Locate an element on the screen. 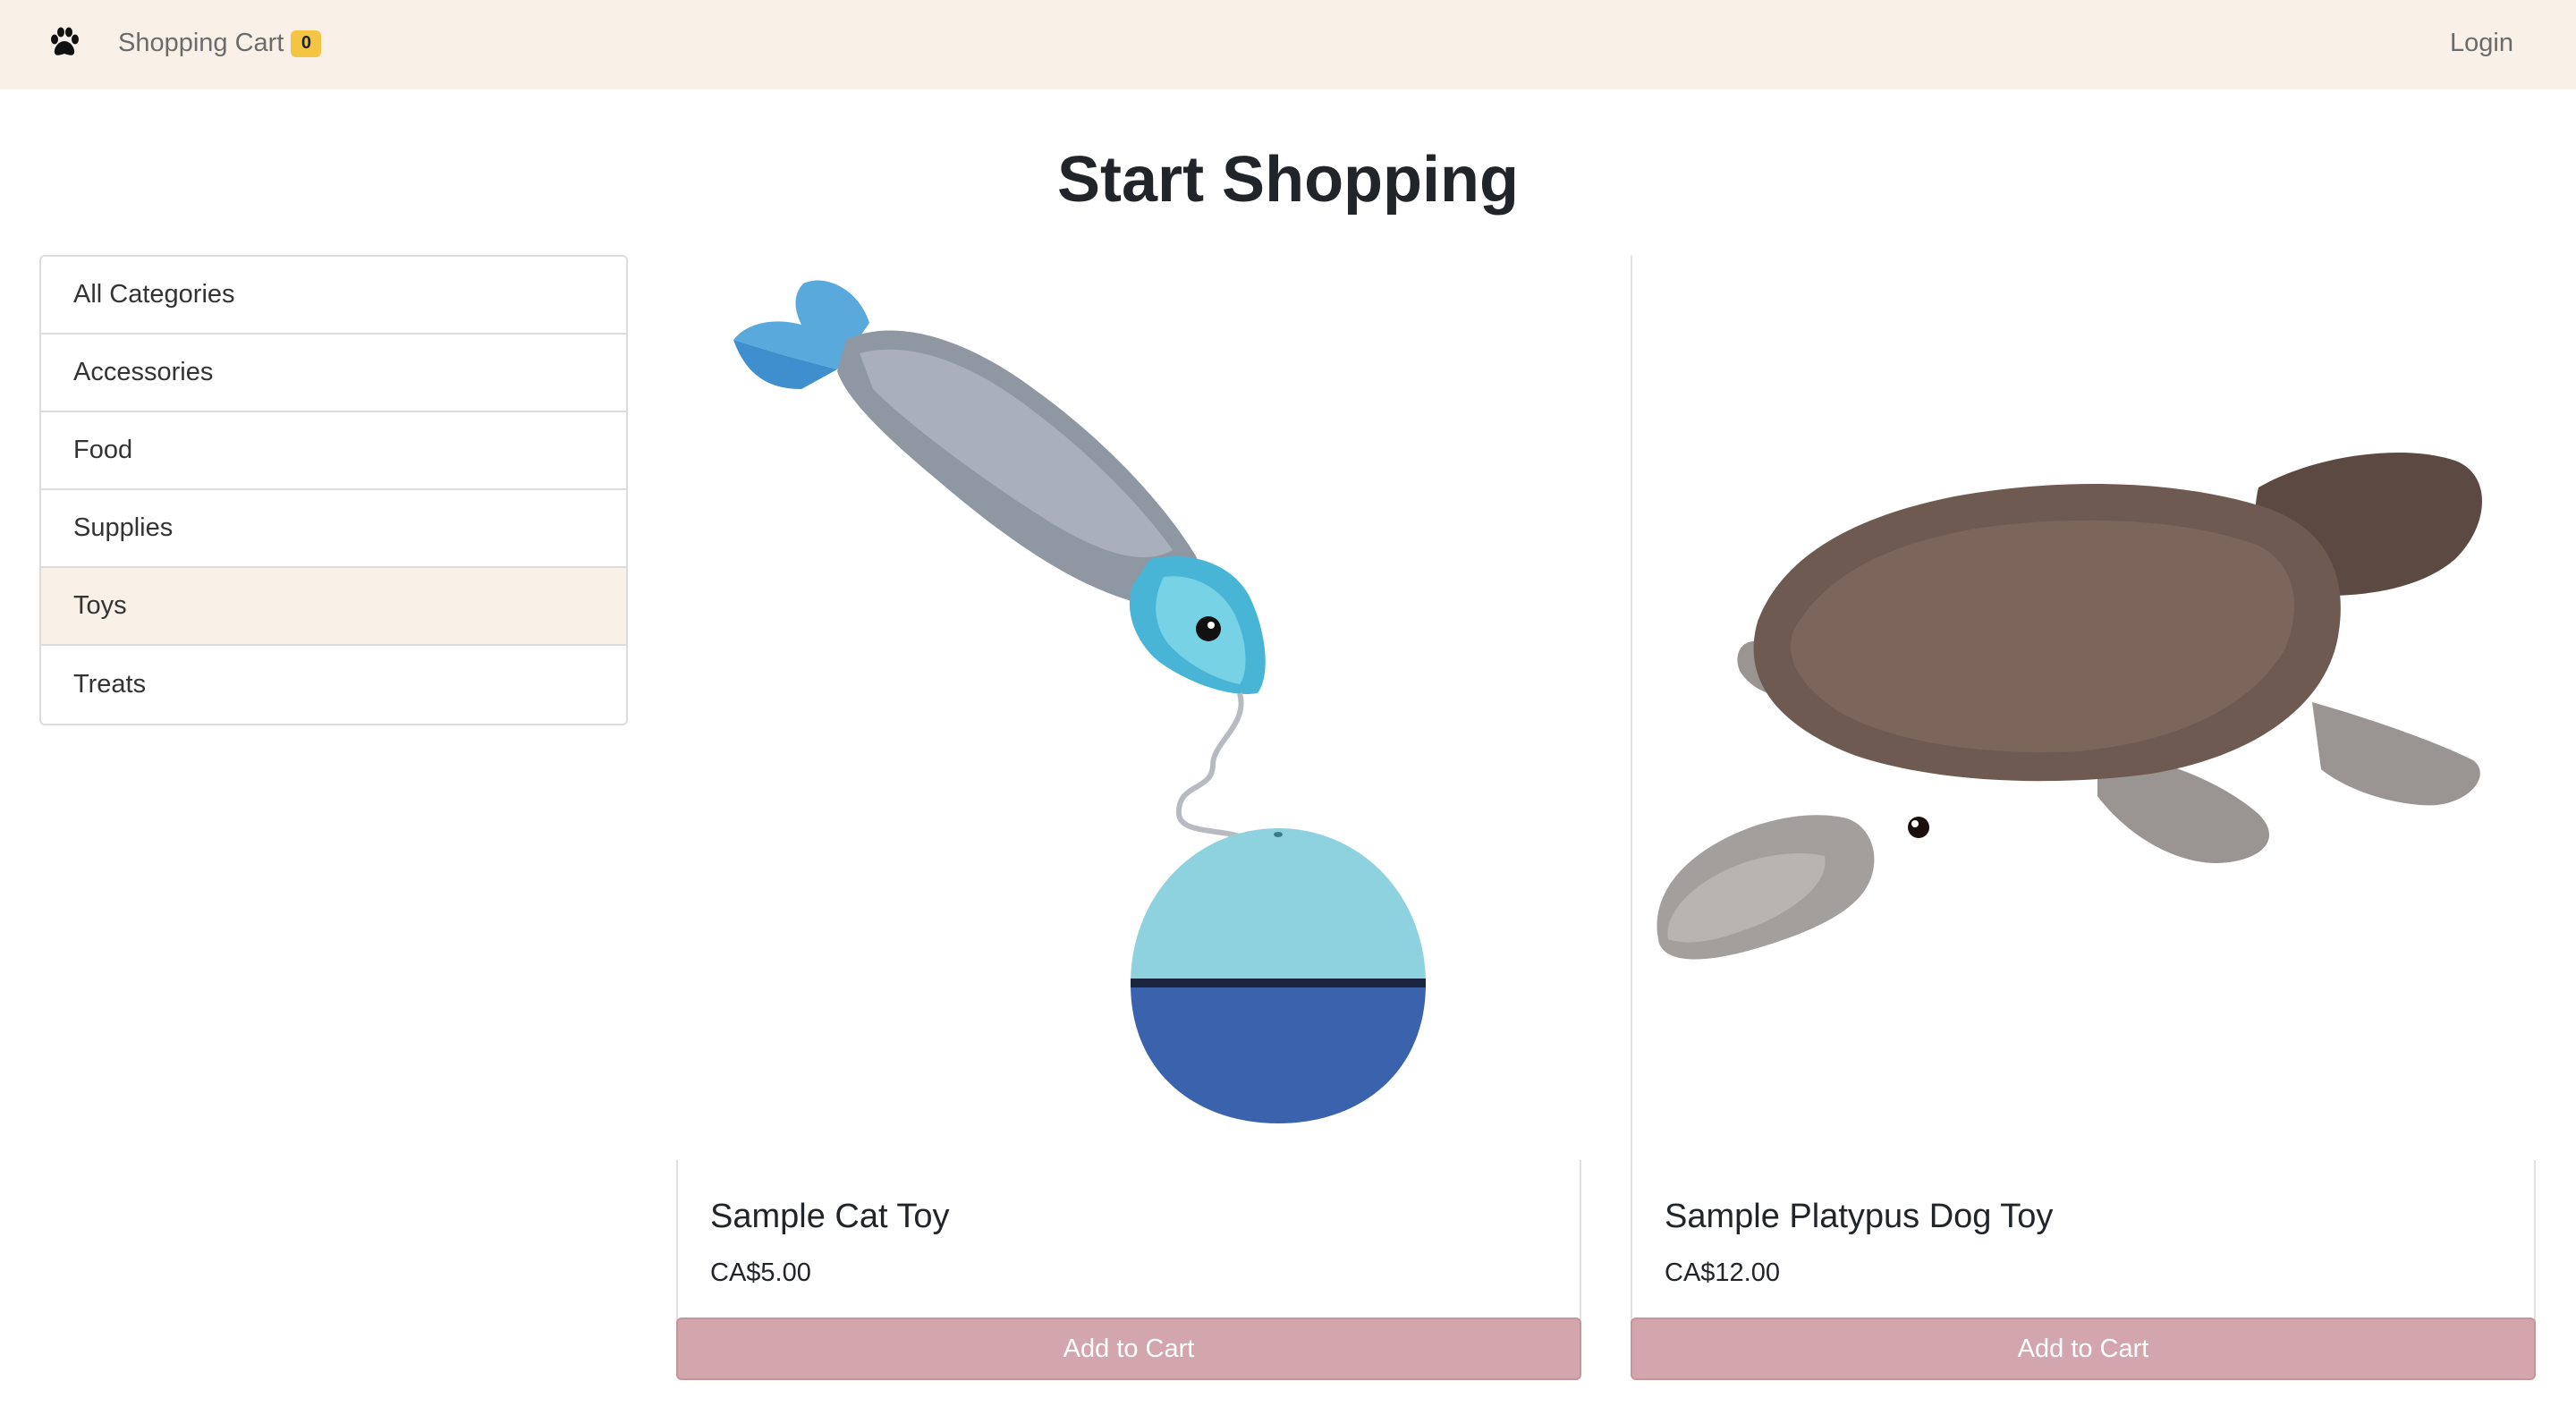 The height and width of the screenshot is (1415, 2576). category-item-treats: Treats is located at coordinates (333, 685).